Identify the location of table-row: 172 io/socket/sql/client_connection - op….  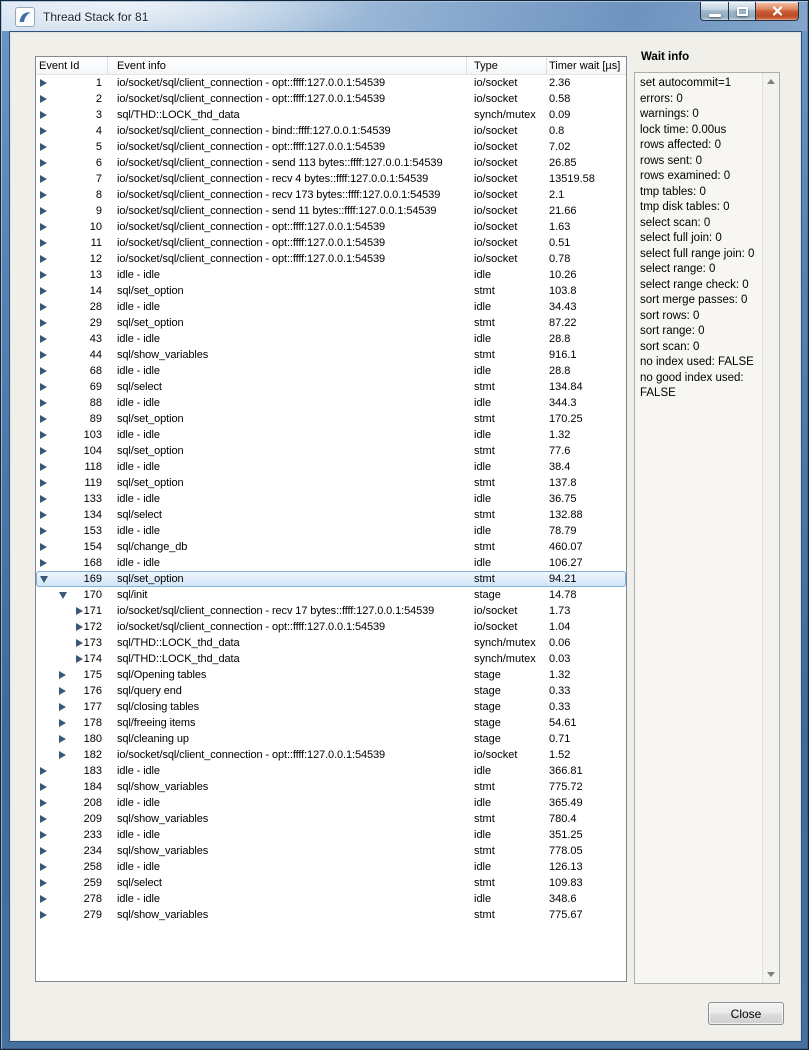
(331, 627).